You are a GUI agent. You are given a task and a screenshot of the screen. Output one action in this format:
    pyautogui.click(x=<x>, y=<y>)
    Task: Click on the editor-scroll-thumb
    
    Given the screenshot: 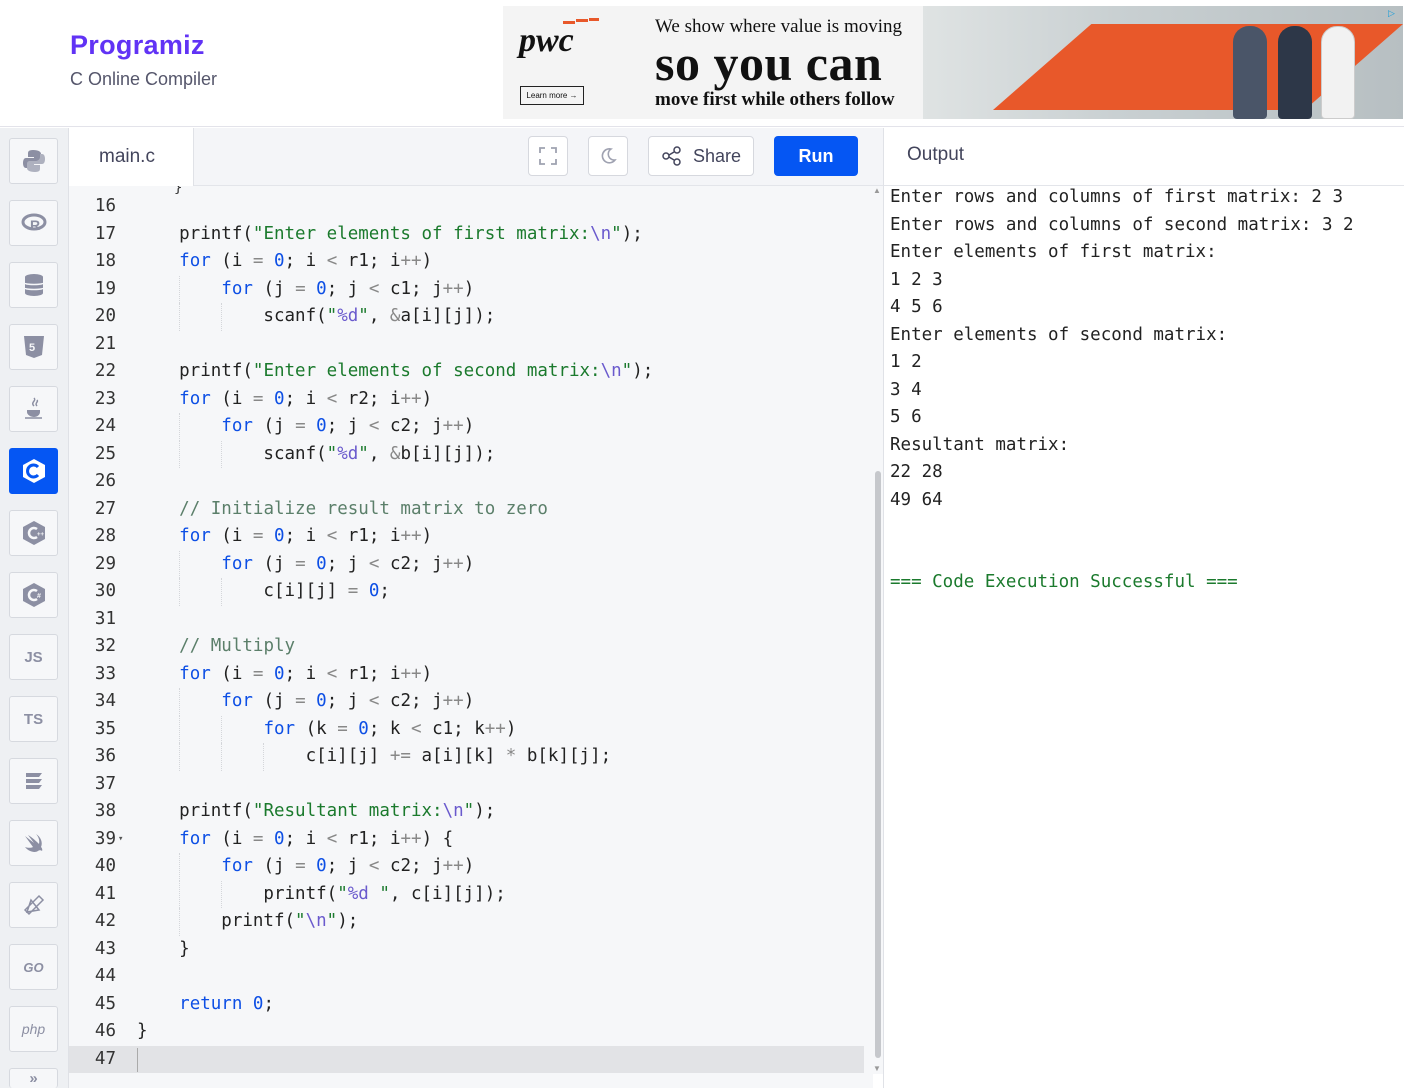 What is the action you would take?
    pyautogui.click(x=878, y=764)
    